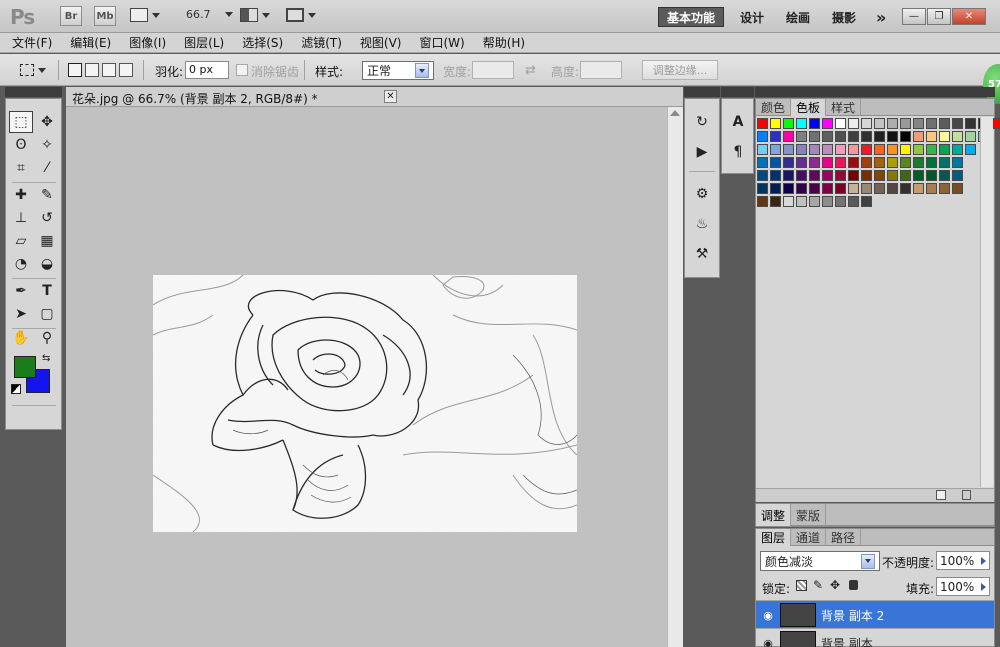  What do you see at coordinates (47, 338) in the screenshot?
I see `zoom-tool-icon: ⚲` at bounding box center [47, 338].